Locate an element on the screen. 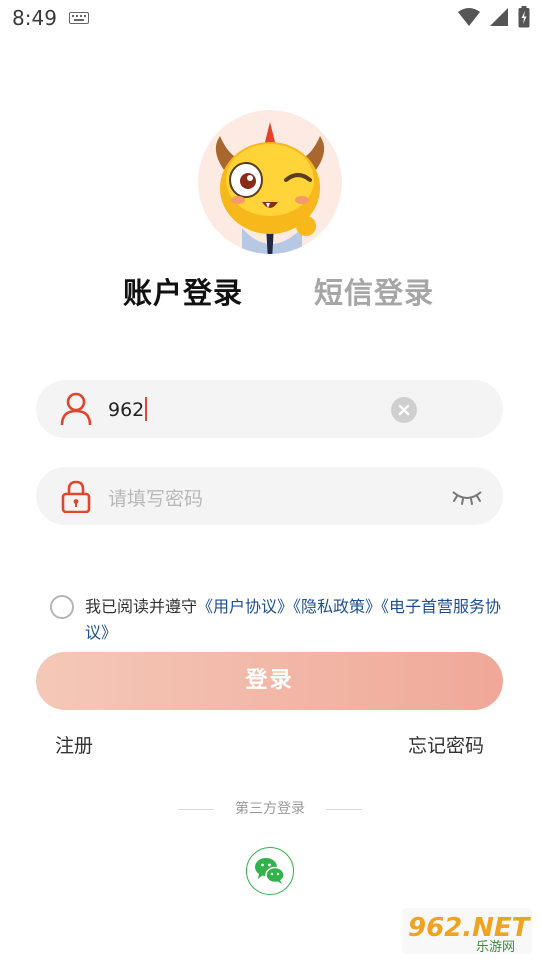 This screenshot has width=540, height=960. eye-closed-icon is located at coordinates (467, 496).